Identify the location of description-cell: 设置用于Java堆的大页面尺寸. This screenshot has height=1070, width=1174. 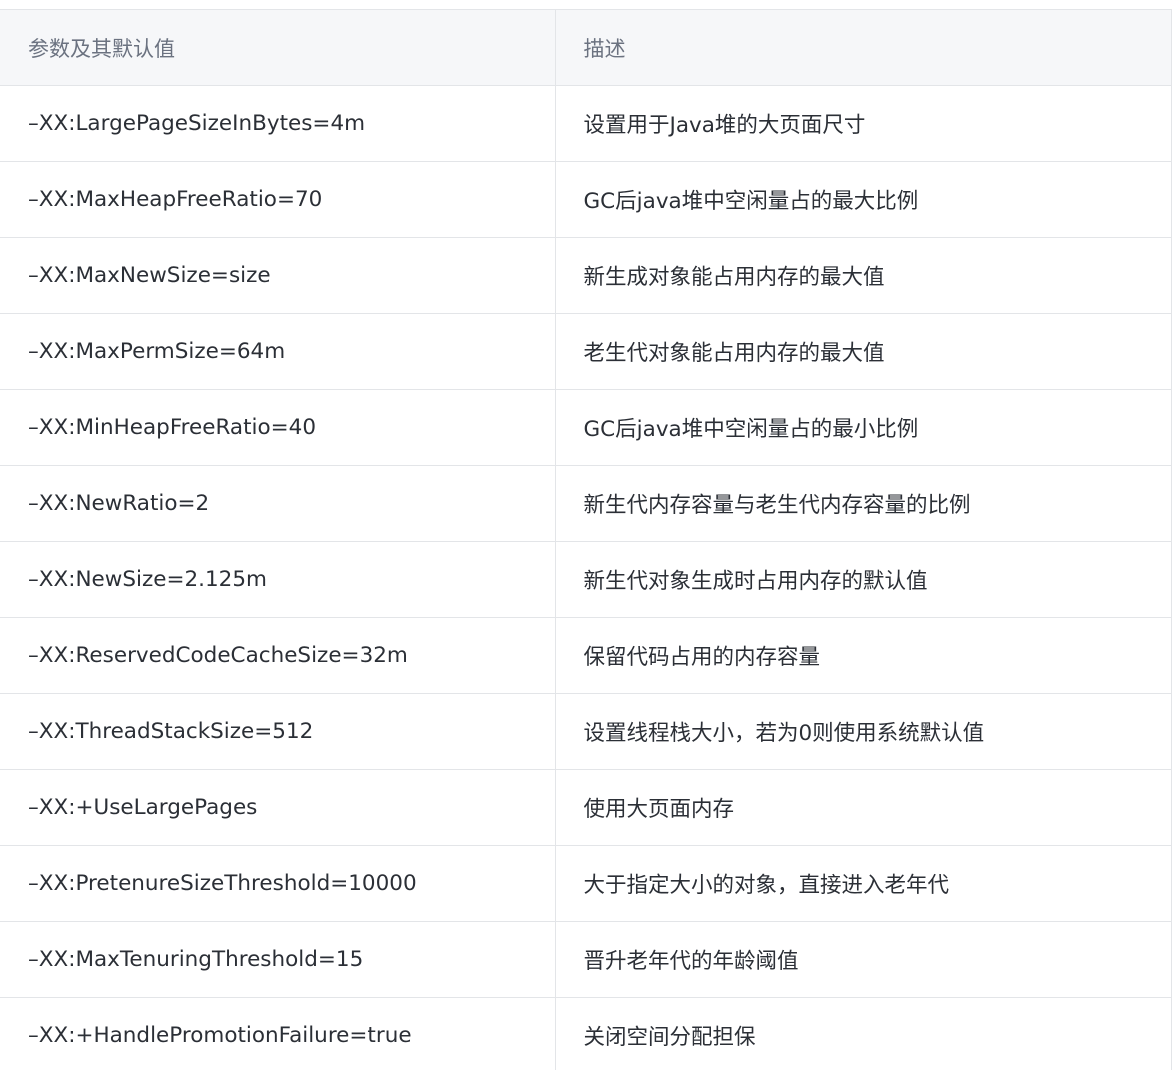
(863, 123).